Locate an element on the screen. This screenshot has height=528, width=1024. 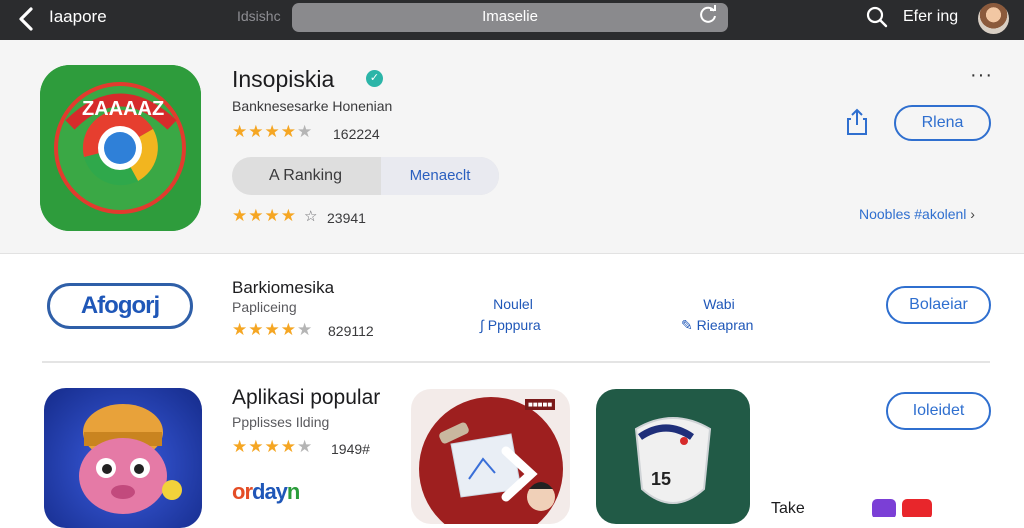
brand-logo-part: n is located at coordinates (293, 491).